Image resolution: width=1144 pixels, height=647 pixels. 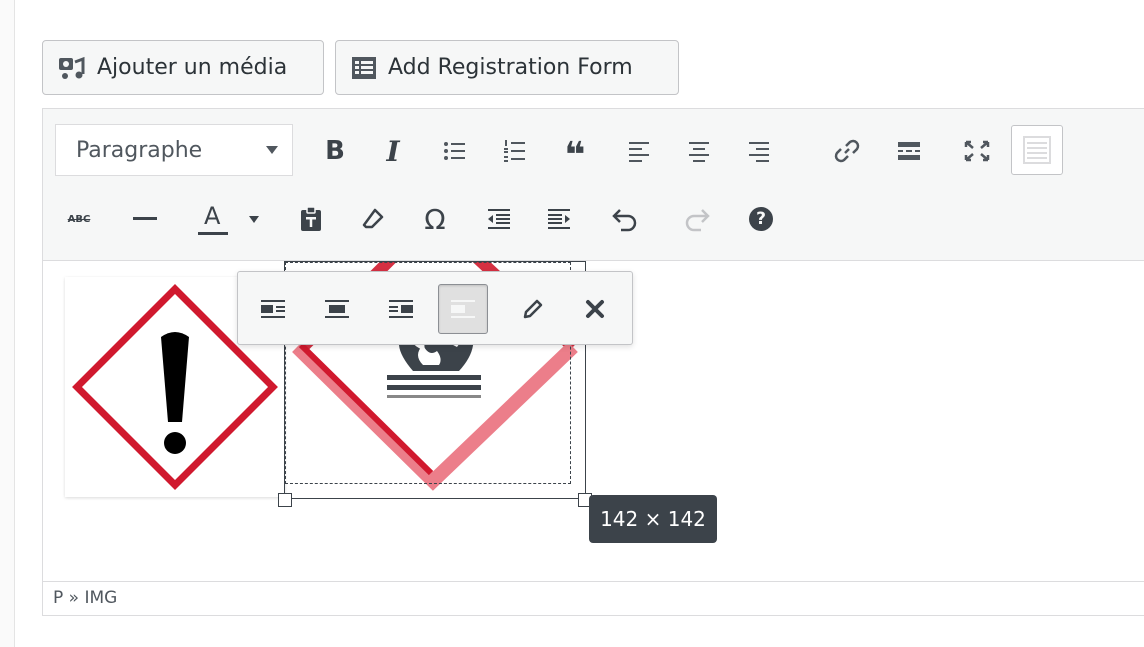 I want to click on image-edit-button, so click(x=533, y=309).